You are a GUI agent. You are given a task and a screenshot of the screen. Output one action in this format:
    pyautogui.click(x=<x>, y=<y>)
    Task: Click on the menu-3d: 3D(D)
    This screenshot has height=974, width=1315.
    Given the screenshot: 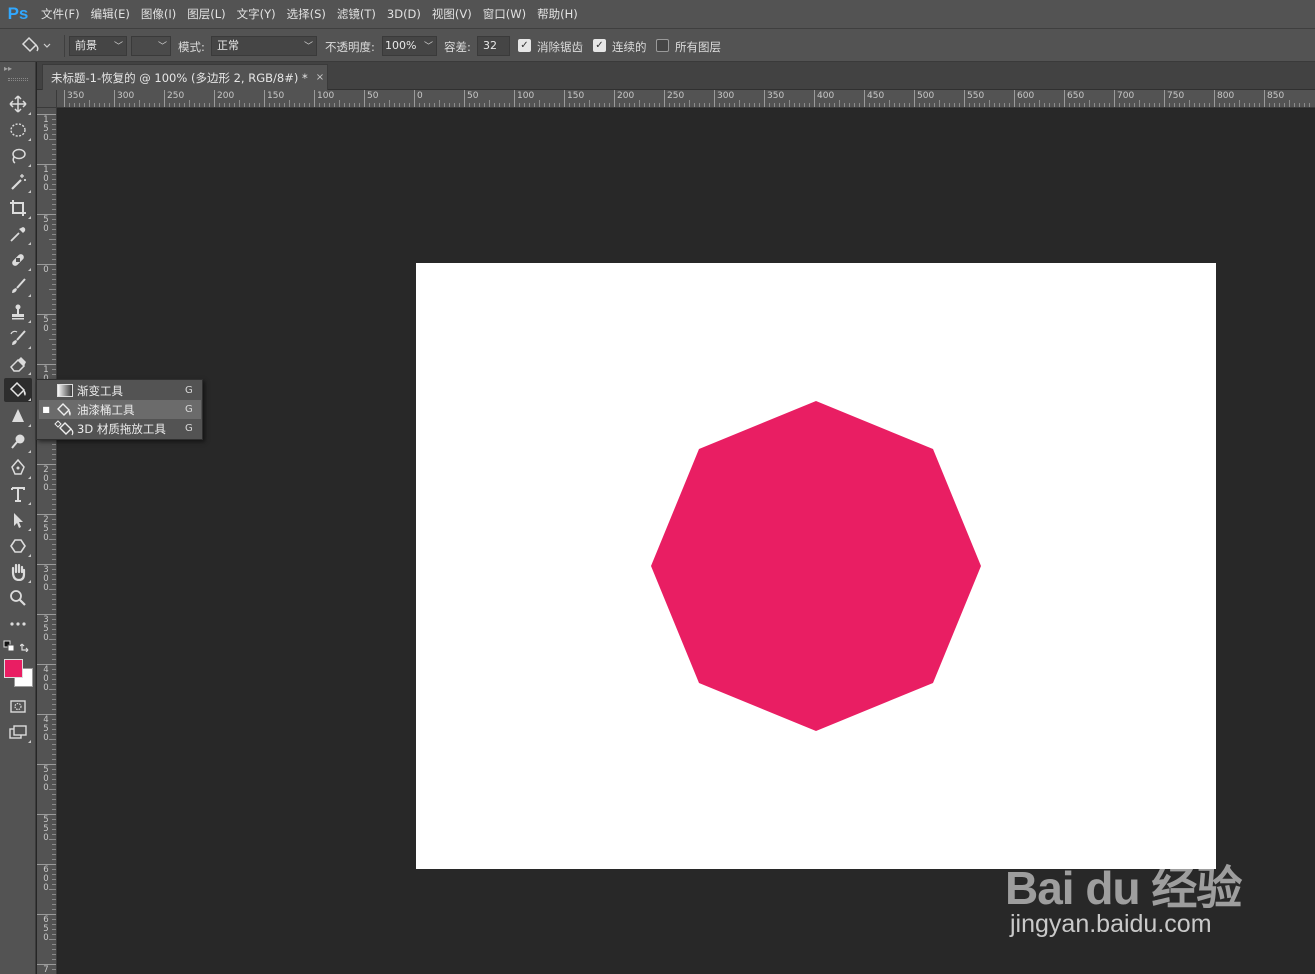 What is the action you would take?
    pyautogui.click(x=404, y=14)
    